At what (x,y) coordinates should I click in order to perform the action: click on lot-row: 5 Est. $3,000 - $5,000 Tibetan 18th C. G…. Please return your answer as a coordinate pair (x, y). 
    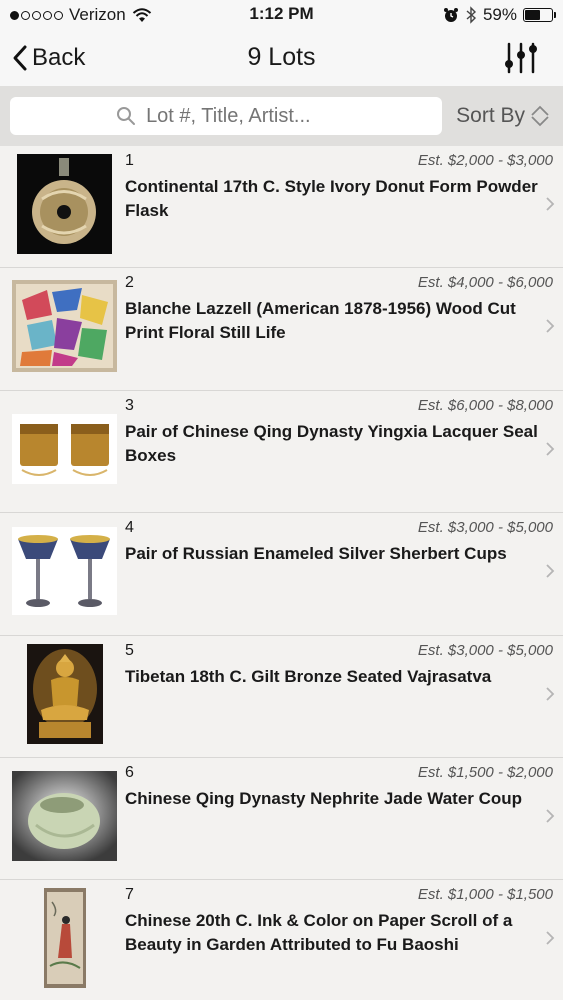
    Looking at the image, I should click on (281, 697).